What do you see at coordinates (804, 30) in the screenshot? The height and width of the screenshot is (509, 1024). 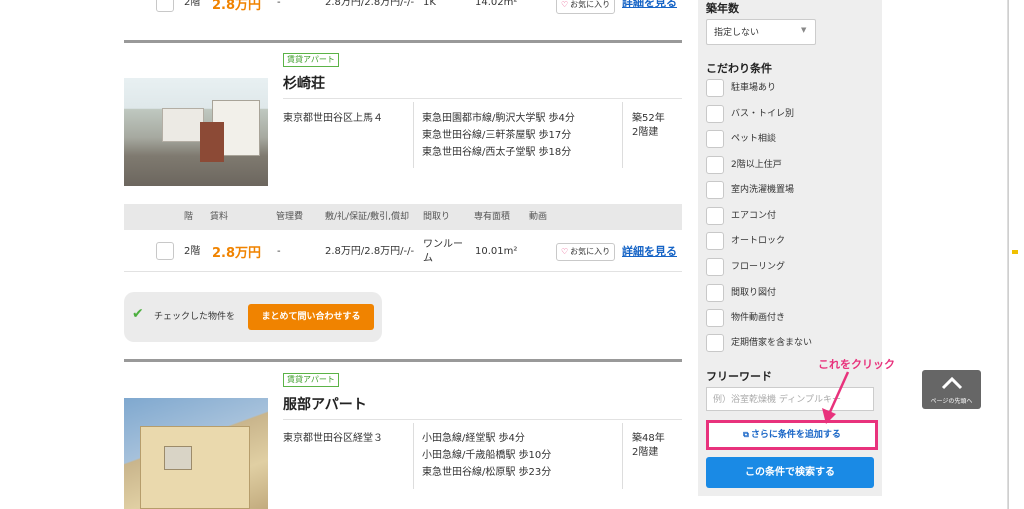 I see `chevron-down-icon: ▼` at bounding box center [804, 30].